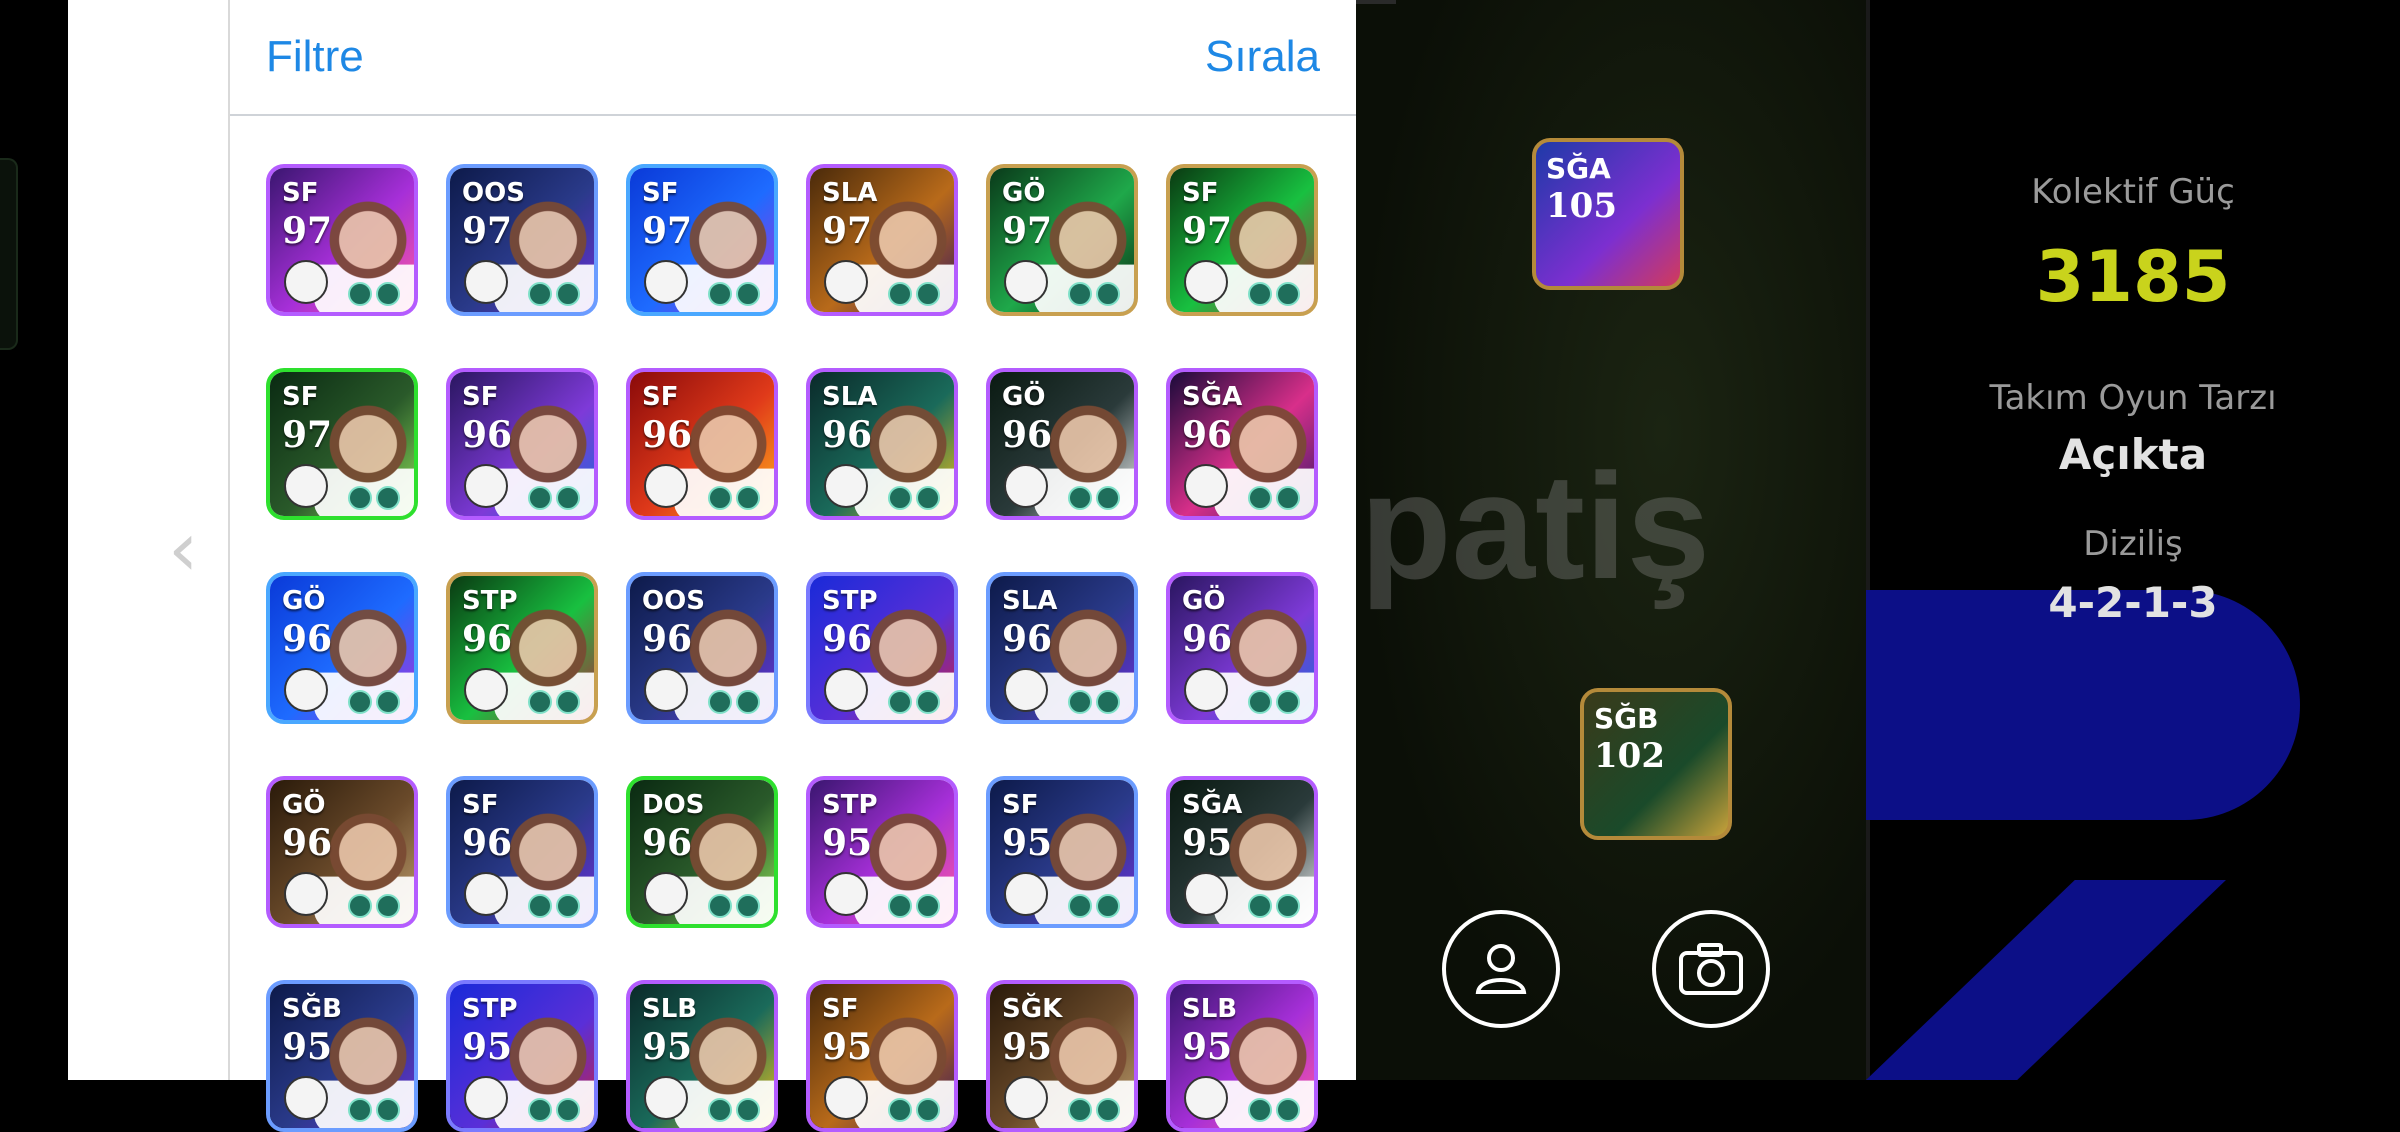 This screenshot has height=1132, width=2400. What do you see at coordinates (850, 397) in the screenshot?
I see `card-position: SLA` at bounding box center [850, 397].